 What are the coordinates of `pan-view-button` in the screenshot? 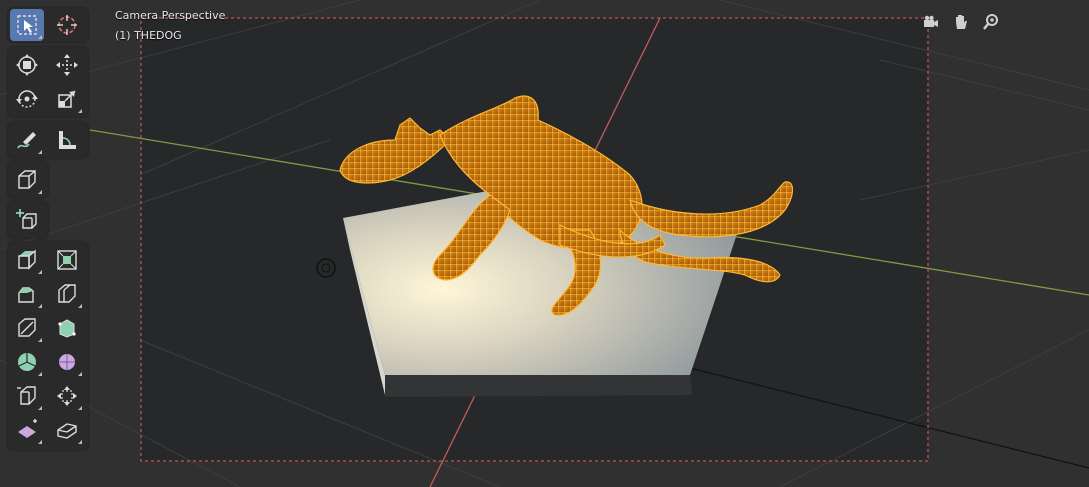 It's located at (961, 22).